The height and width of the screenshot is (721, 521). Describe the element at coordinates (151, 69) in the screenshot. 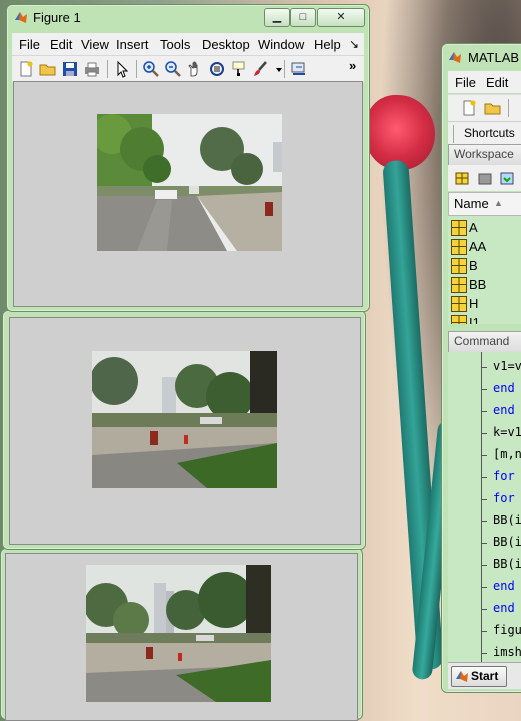

I see `zoom-in-icon` at that location.